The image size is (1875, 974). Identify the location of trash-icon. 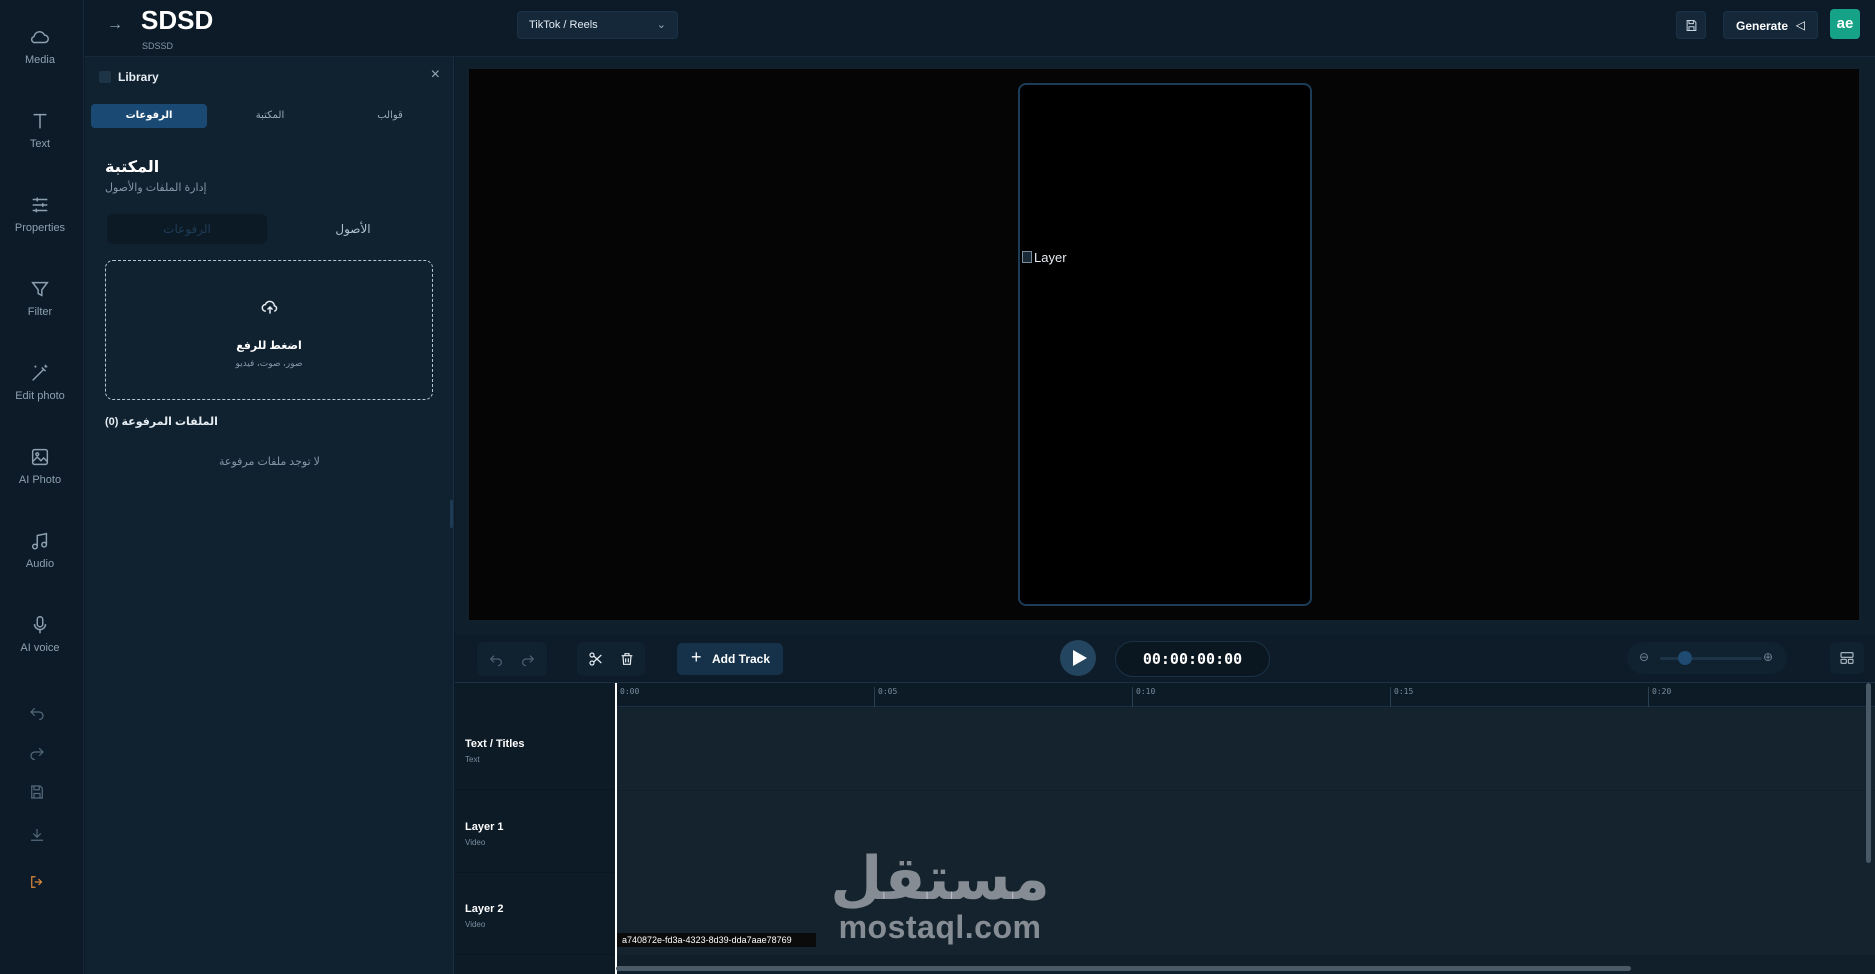
(627, 659).